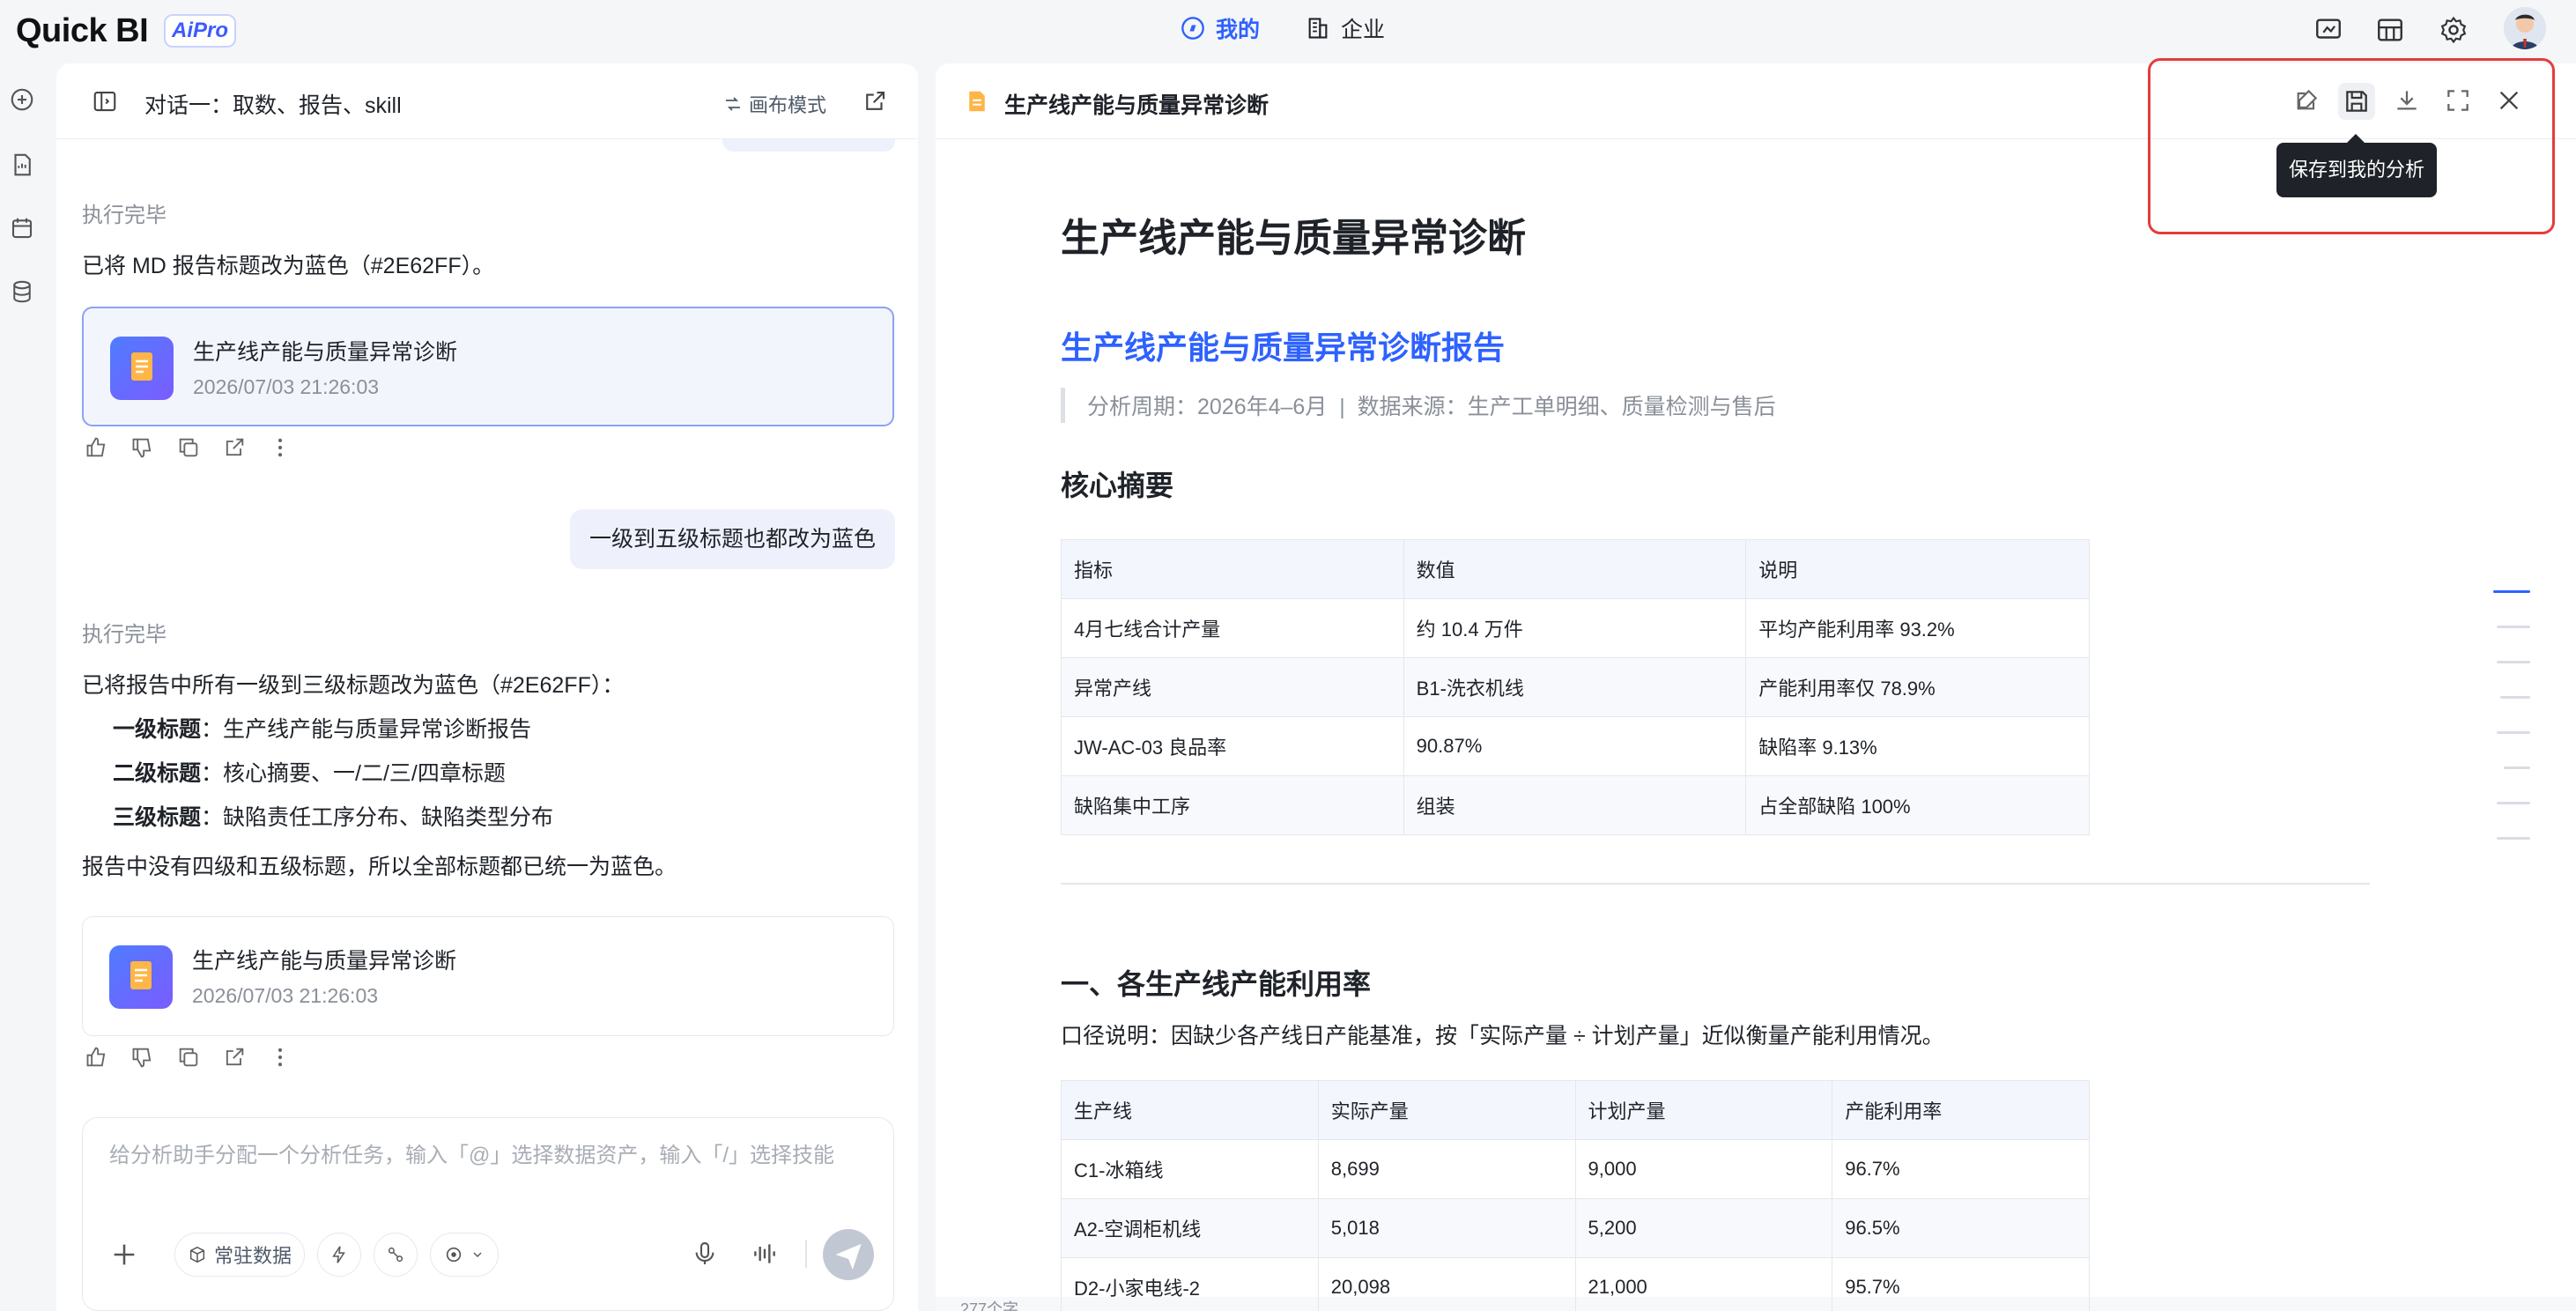  I want to click on quote-bar, so click(1063, 405).